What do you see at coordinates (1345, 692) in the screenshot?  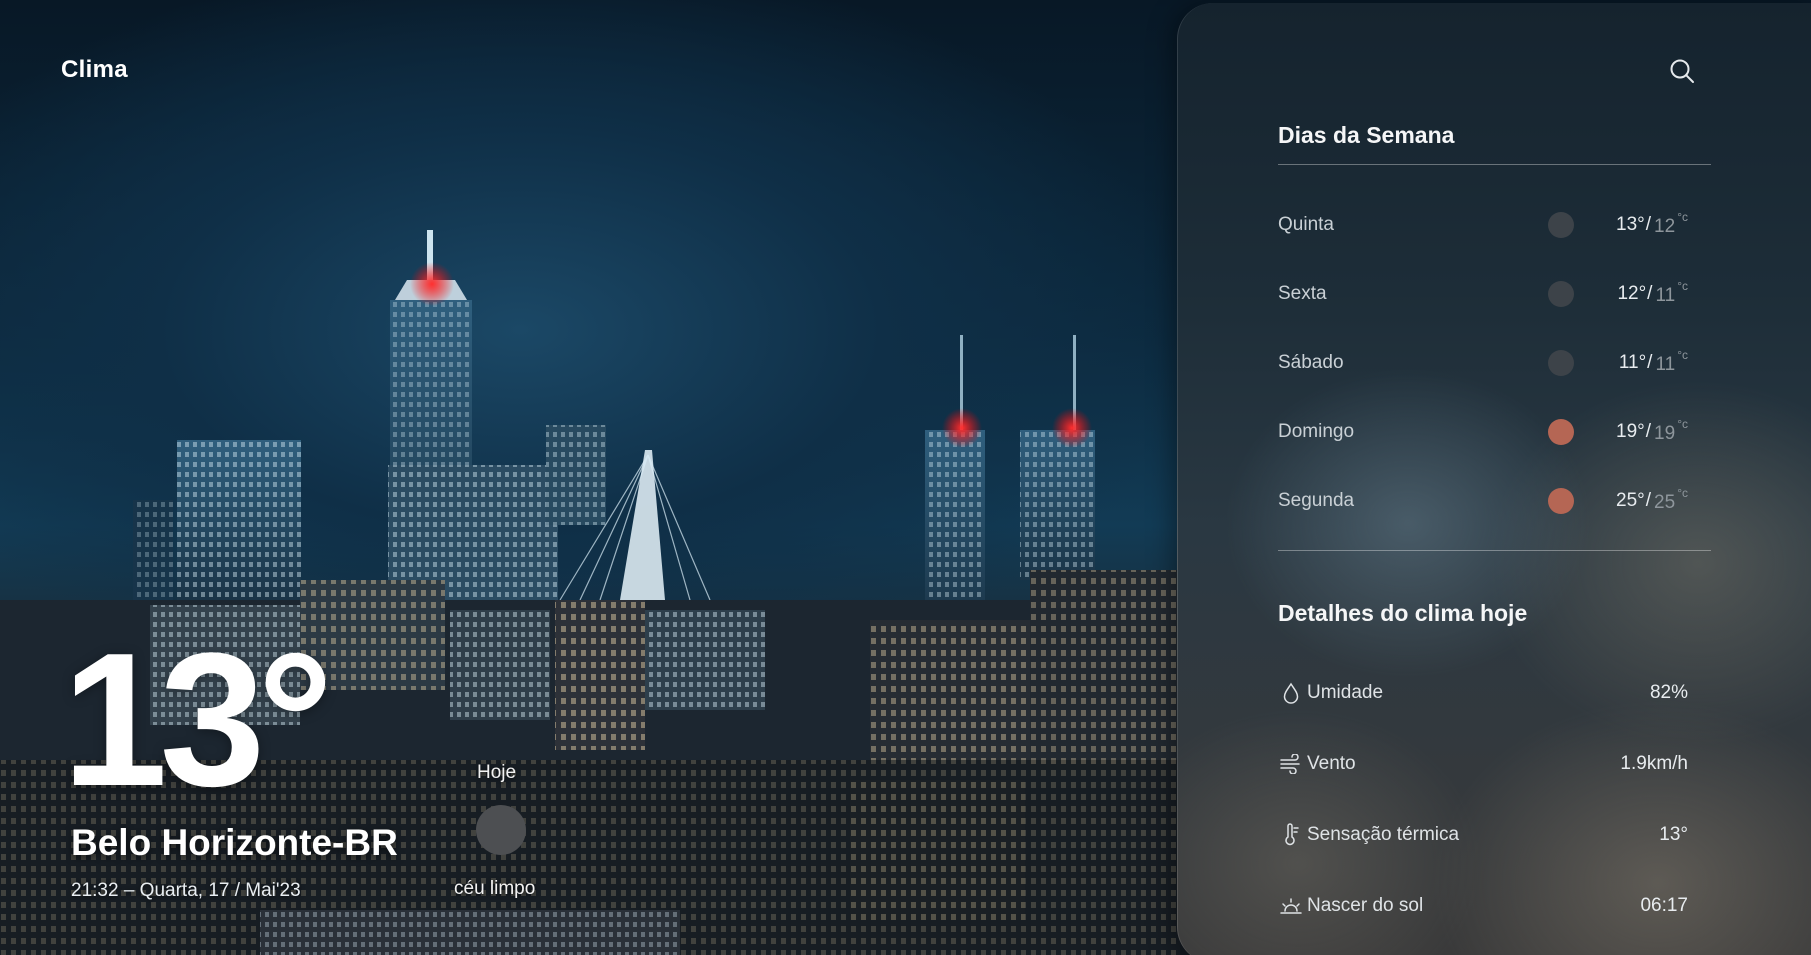 I see `detail-label: Umidade` at bounding box center [1345, 692].